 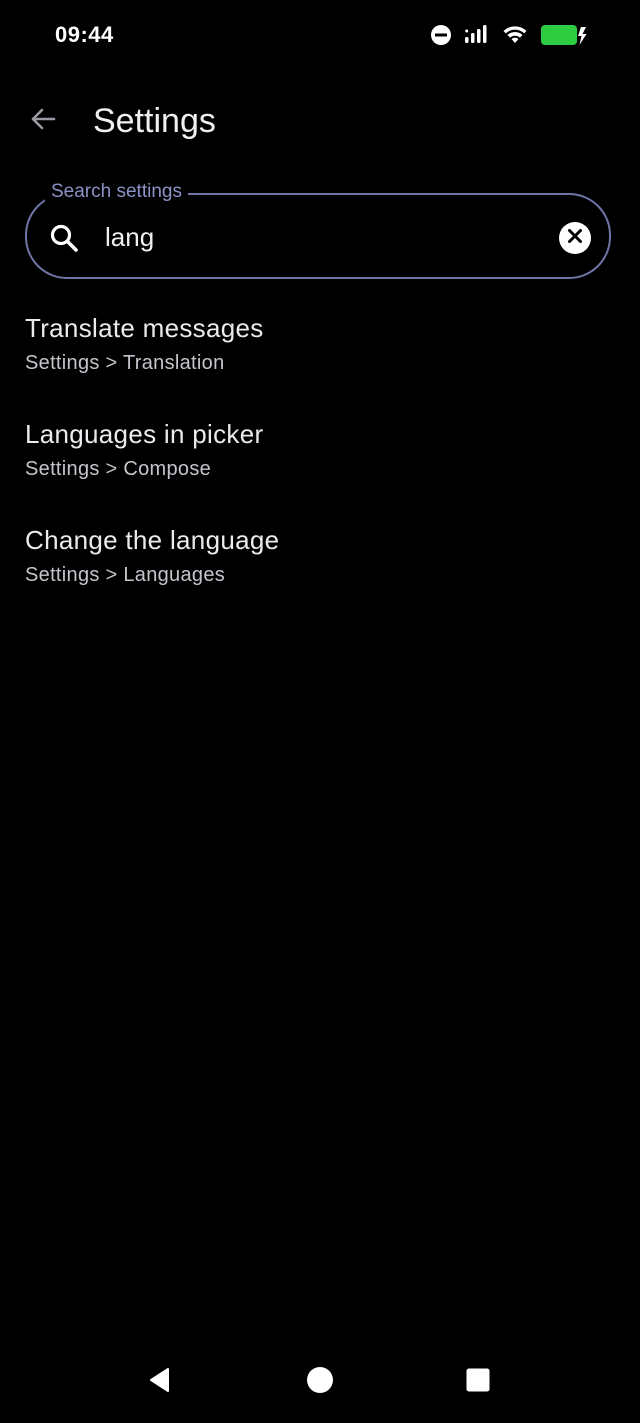 I want to click on status-icons, so click(x=509, y=35).